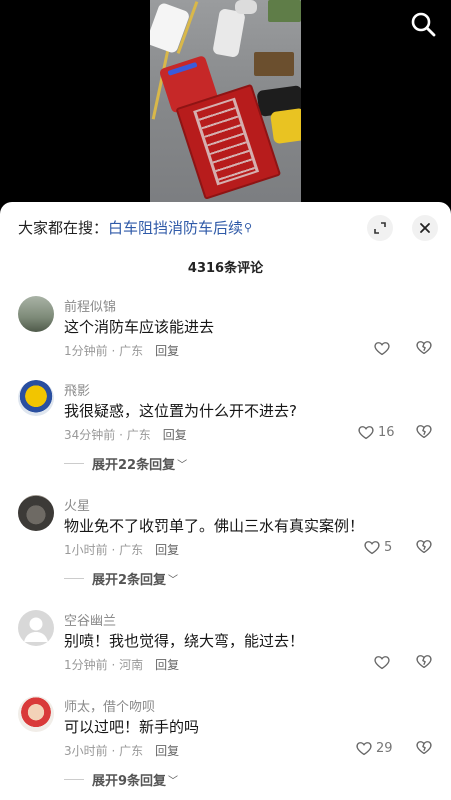 This screenshot has height=800, width=451. I want to click on close-icon, so click(425, 228).